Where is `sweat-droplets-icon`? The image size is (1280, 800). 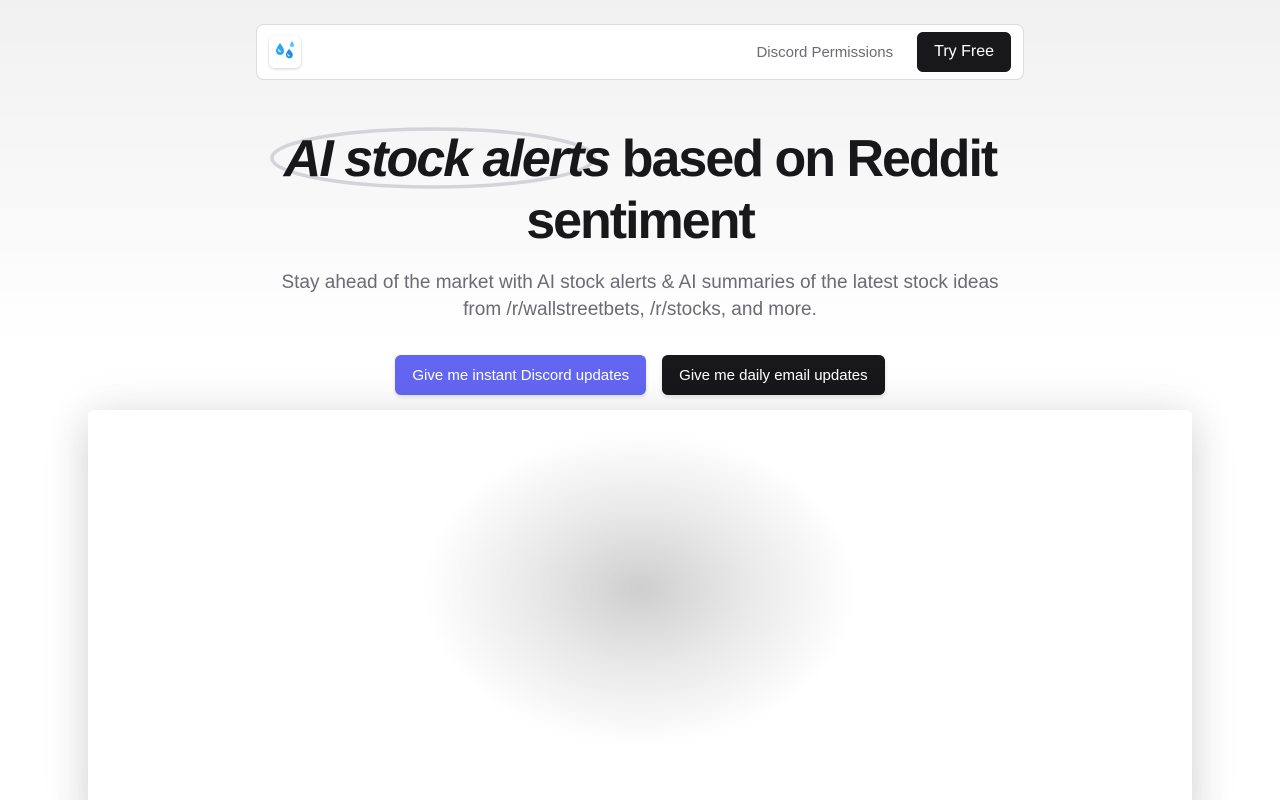
sweat-droplets-icon is located at coordinates (285, 52).